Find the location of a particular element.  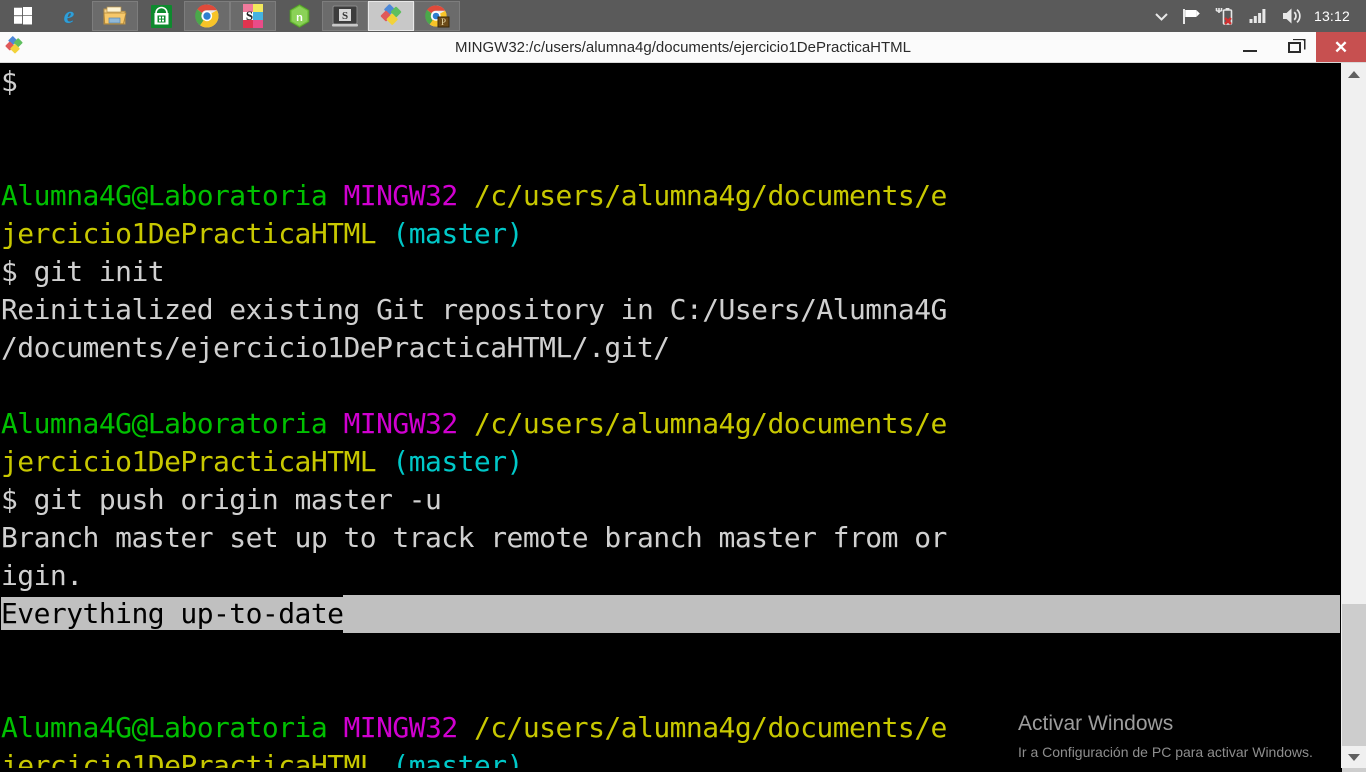

window-controls: ✕ is located at coordinates (1297, 47).